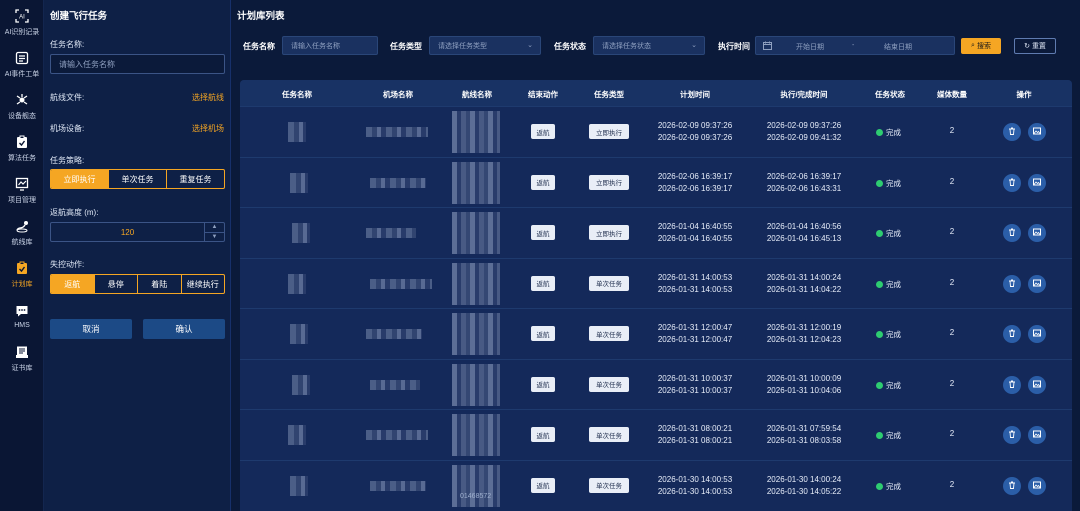 Image resolution: width=1080 pixels, height=511 pixels. I want to click on return-height-stepper: 120 ▲ ▼, so click(137, 232).